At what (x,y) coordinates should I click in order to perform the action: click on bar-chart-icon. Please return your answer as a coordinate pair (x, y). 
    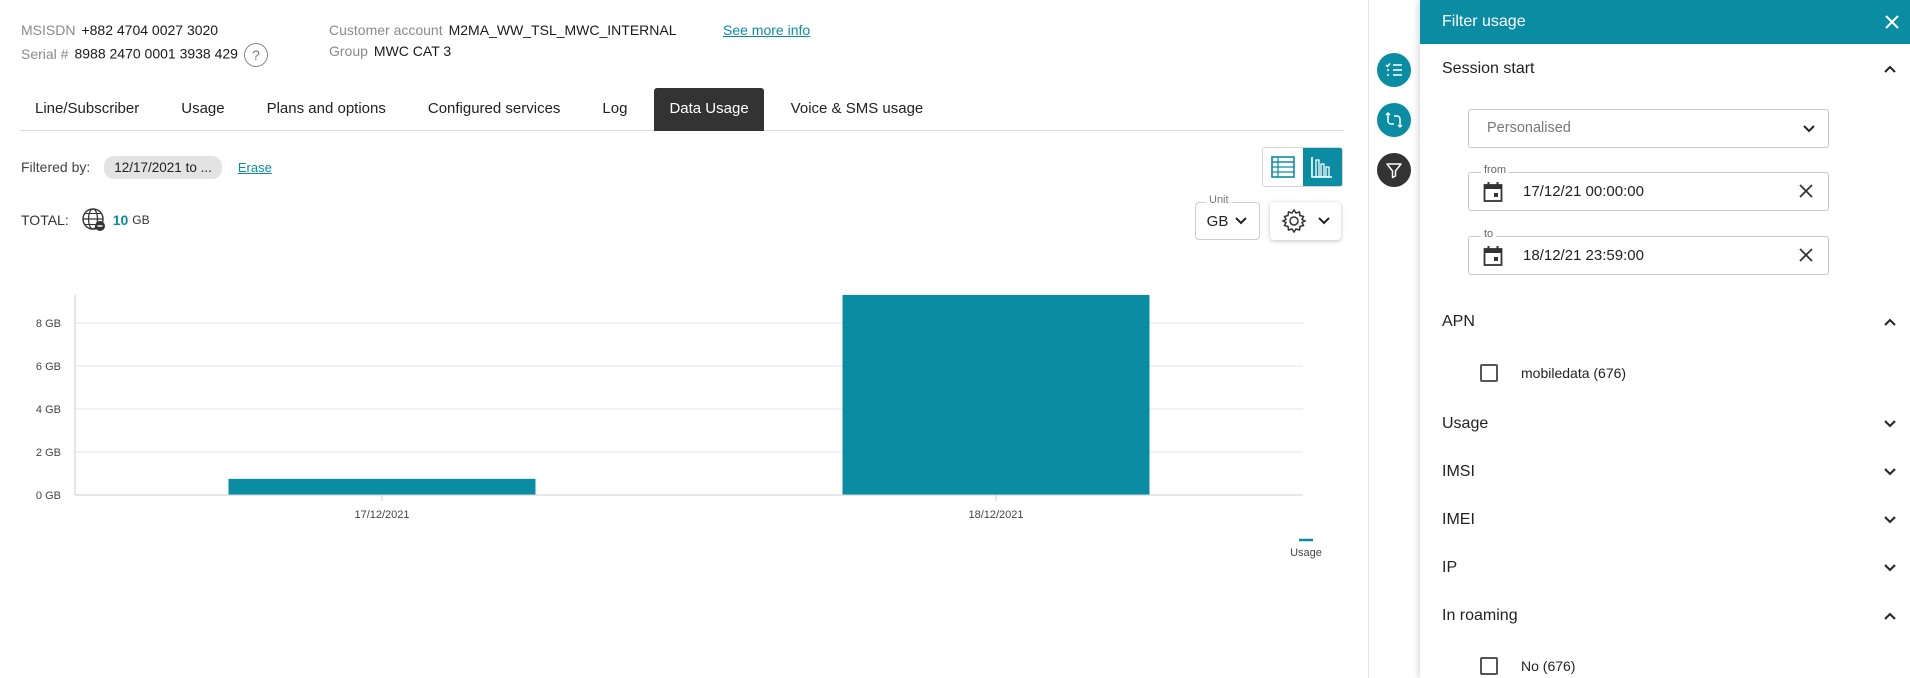
    Looking at the image, I should click on (1322, 167).